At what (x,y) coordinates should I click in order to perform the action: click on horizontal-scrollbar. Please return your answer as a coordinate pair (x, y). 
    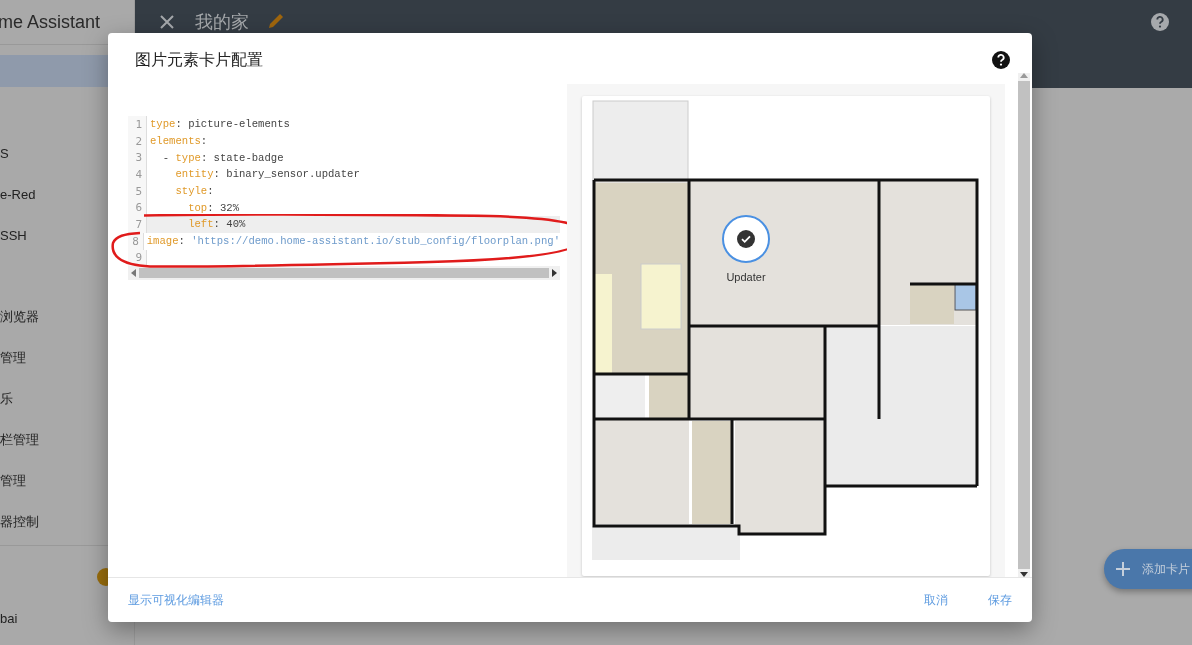
    Looking at the image, I should click on (344, 273).